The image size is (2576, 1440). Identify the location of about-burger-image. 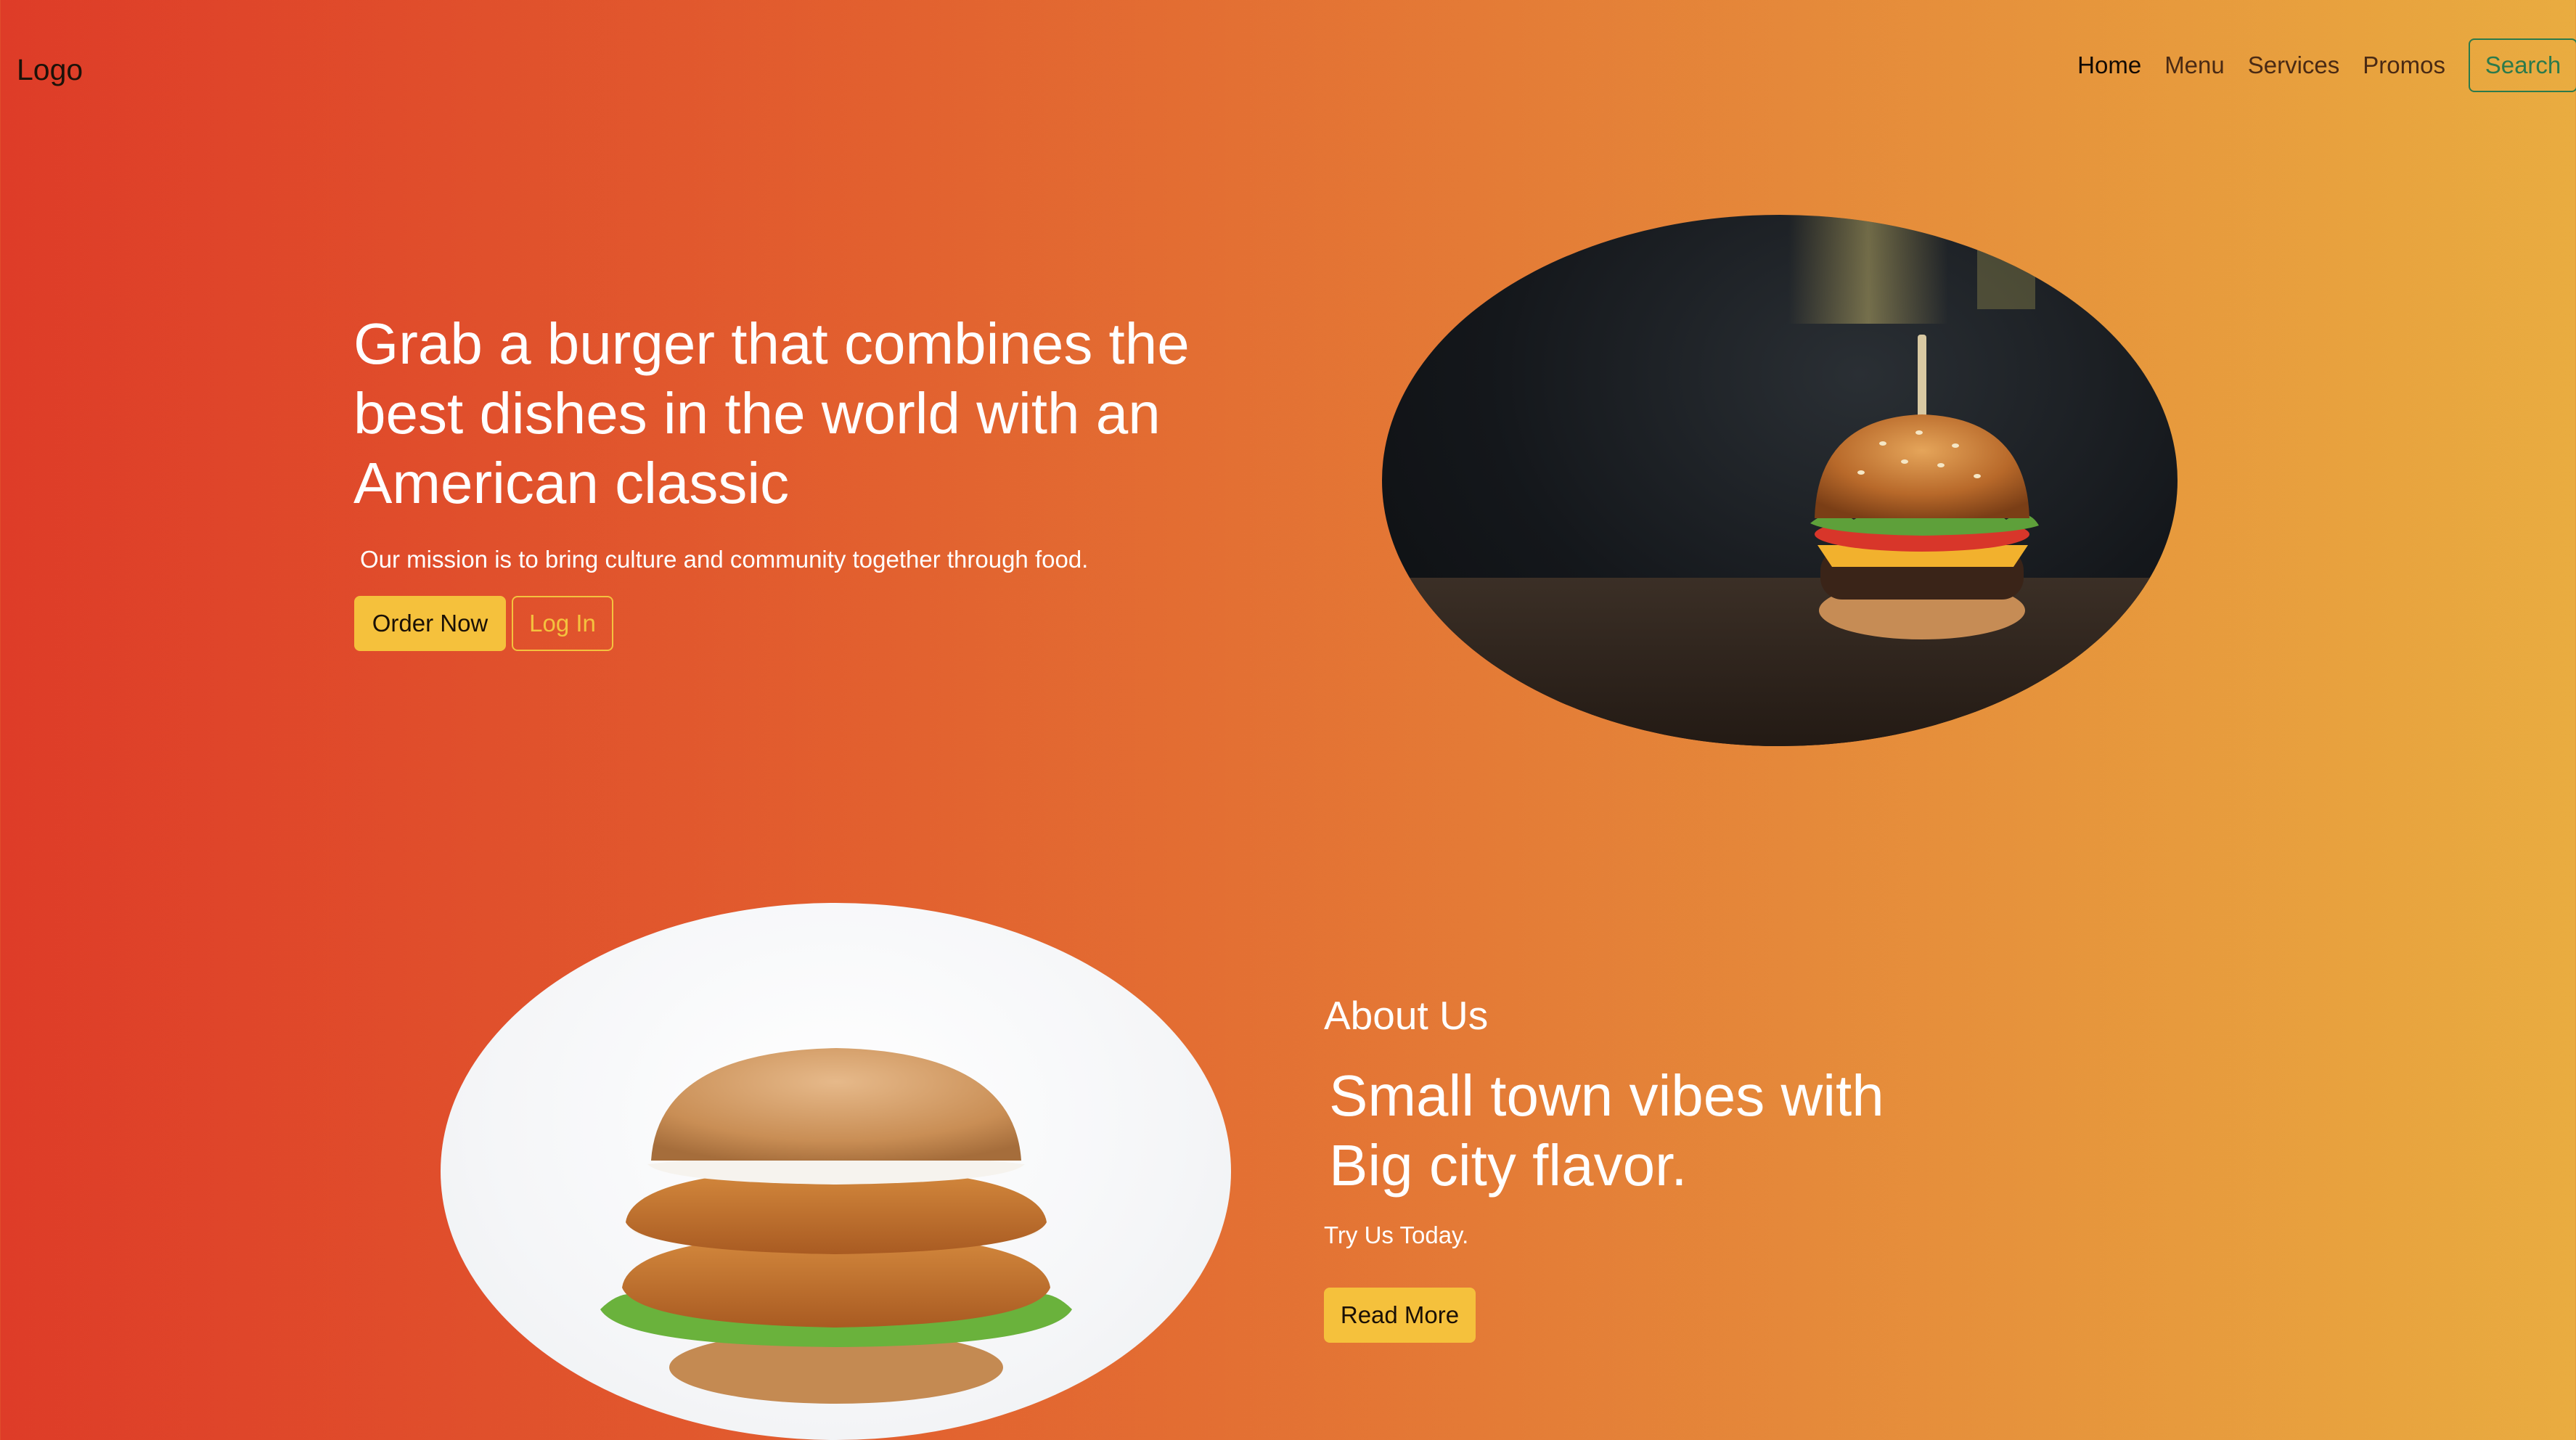
(836, 1171).